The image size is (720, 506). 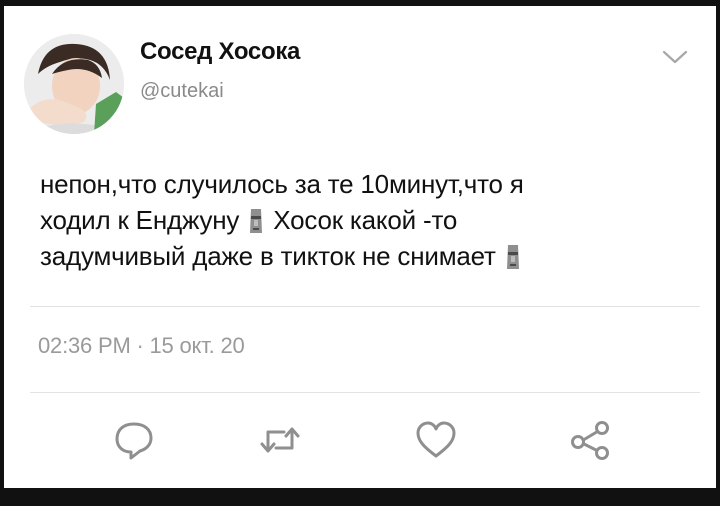 What do you see at coordinates (282, 184) in the screenshot?
I see `tweet-line-1: непон,что случилось за те 10минут,что я` at bounding box center [282, 184].